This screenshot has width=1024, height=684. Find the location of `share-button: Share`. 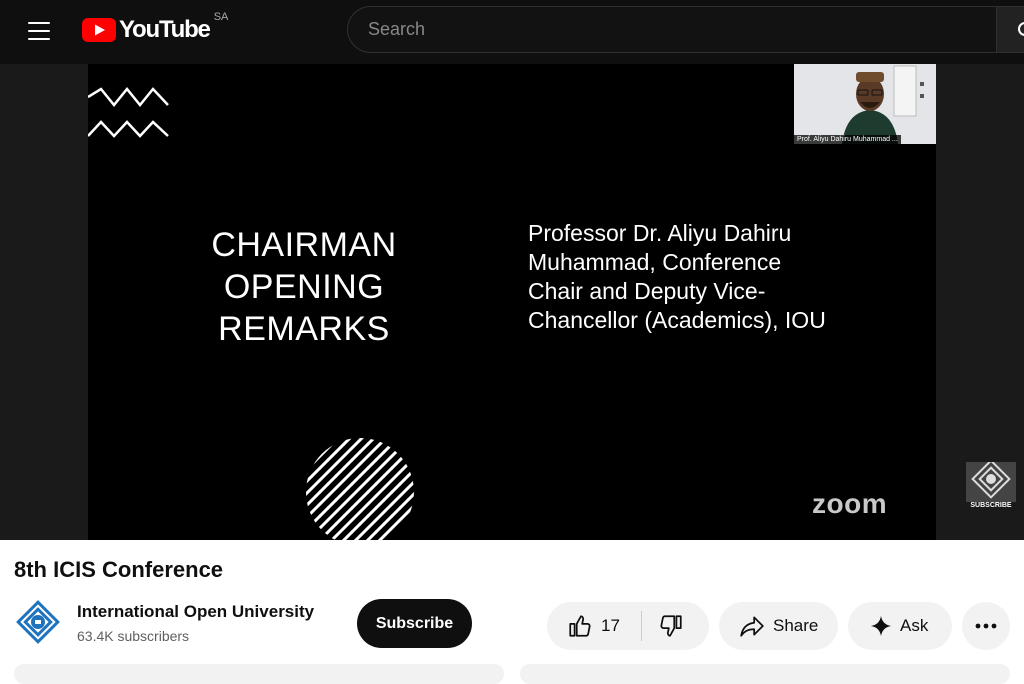

share-button: Share is located at coordinates (778, 626).